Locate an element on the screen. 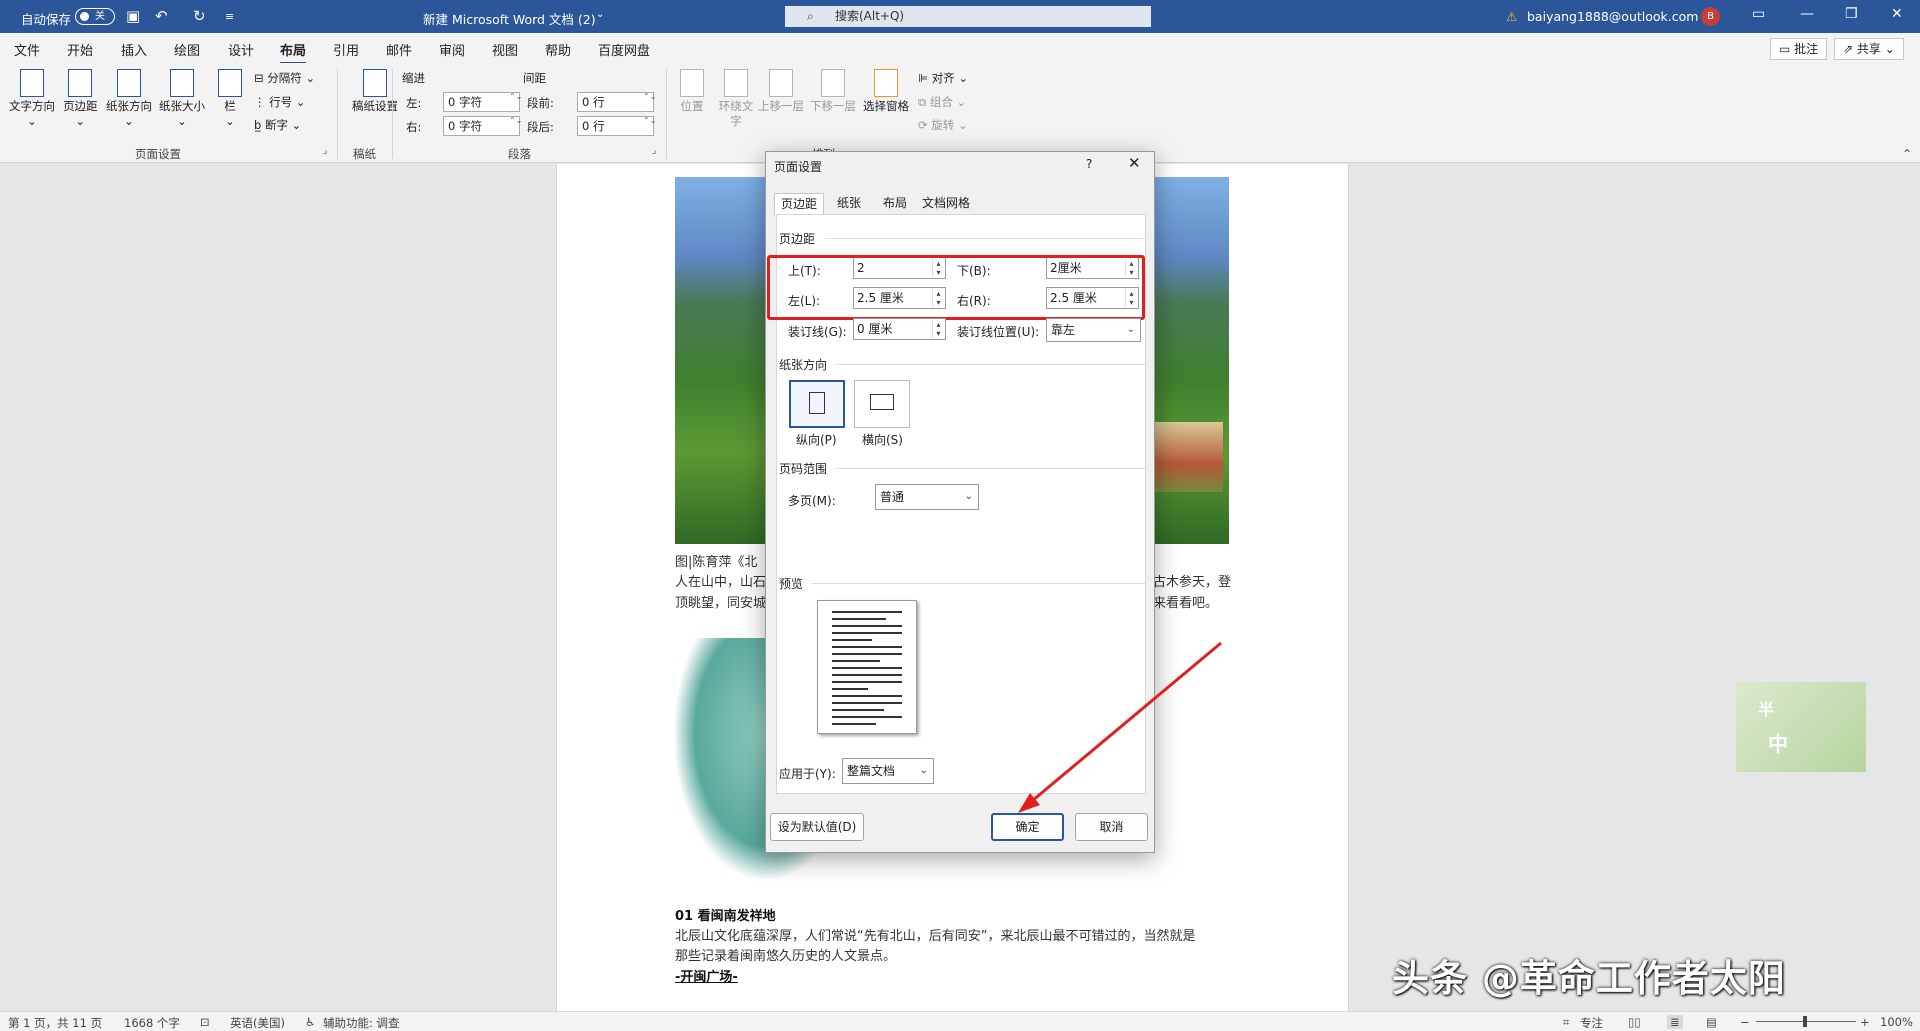 The width and height of the screenshot is (1920, 1031). web-layout-icon: ▤ is located at coordinates (1711, 1022).